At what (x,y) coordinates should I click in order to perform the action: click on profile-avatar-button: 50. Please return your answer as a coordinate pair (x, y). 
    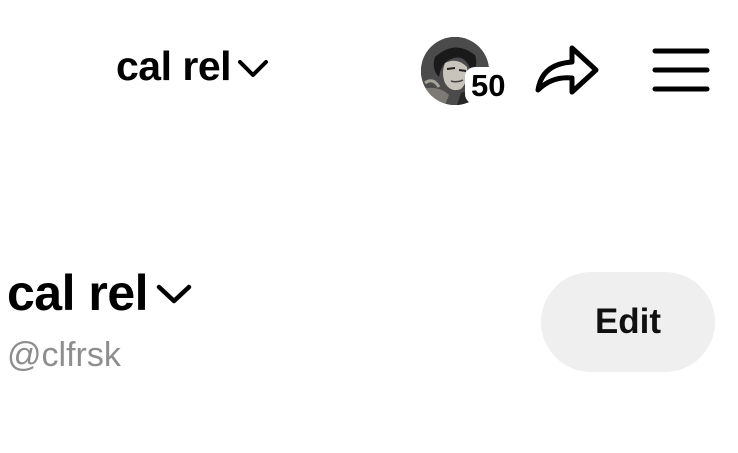
    Looking at the image, I should click on (467, 72).